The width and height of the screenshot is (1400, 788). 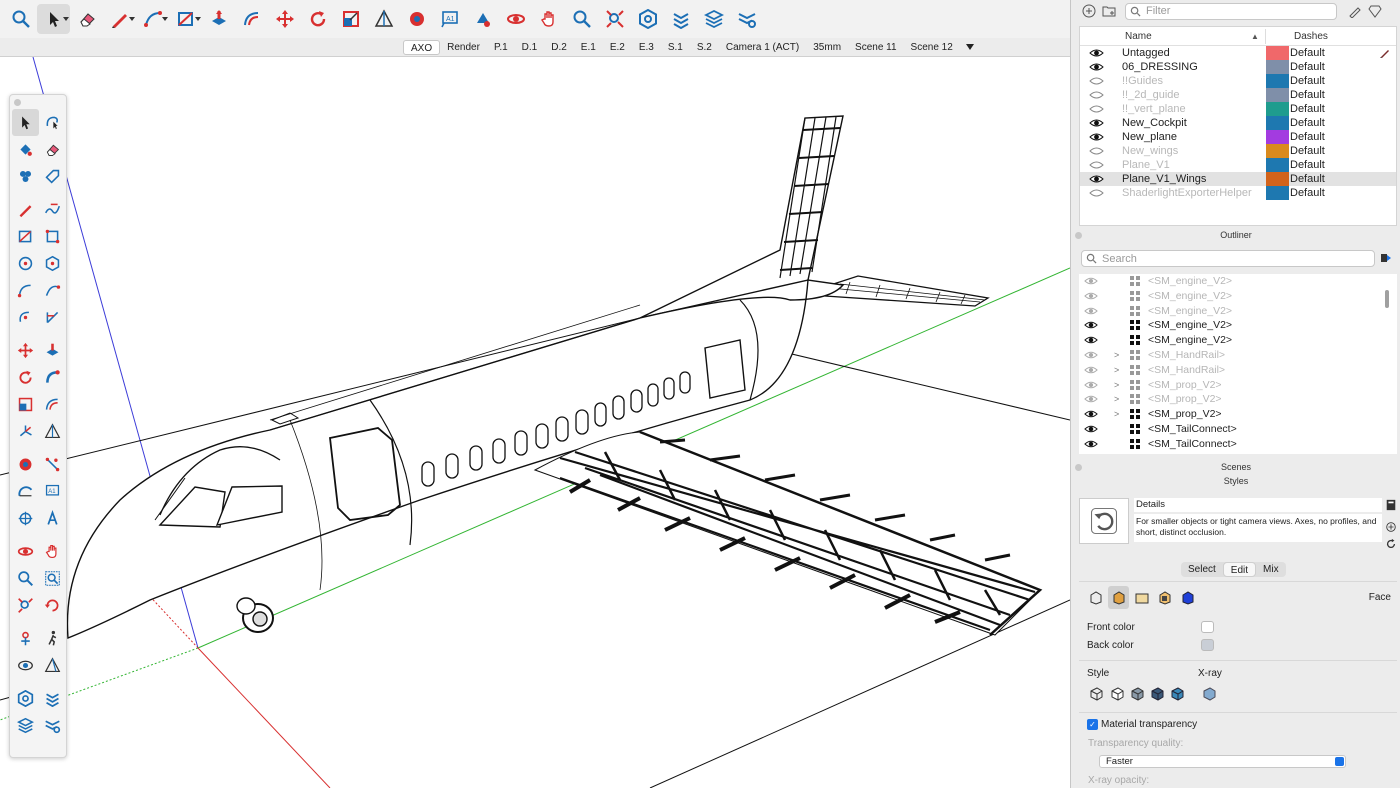 What do you see at coordinates (1235, 467) in the screenshot?
I see `scenes-title: Scenes` at bounding box center [1235, 467].